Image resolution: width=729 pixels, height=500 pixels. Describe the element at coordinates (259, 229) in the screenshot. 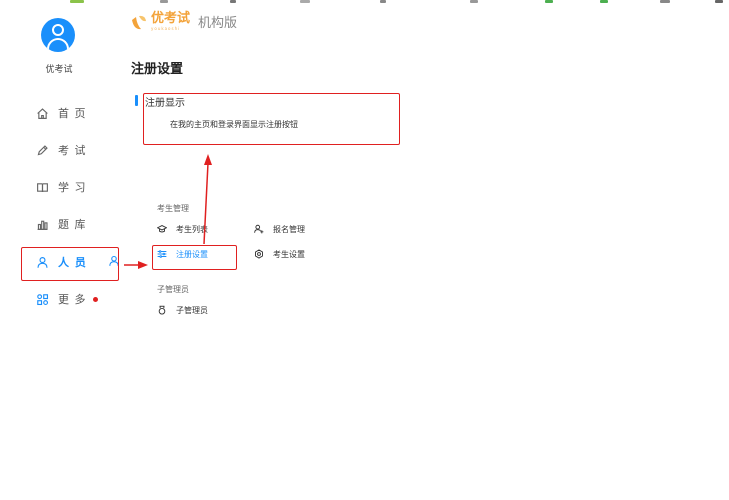

I see `person-add-icon` at that location.